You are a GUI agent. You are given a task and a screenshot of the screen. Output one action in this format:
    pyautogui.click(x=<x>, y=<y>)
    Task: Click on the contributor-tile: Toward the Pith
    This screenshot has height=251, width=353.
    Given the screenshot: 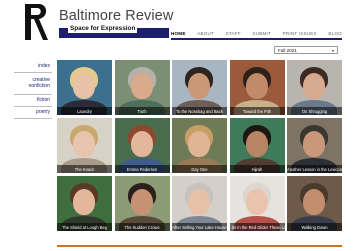 What is the action you would take?
    pyautogui.click(x=257, y=87)
    